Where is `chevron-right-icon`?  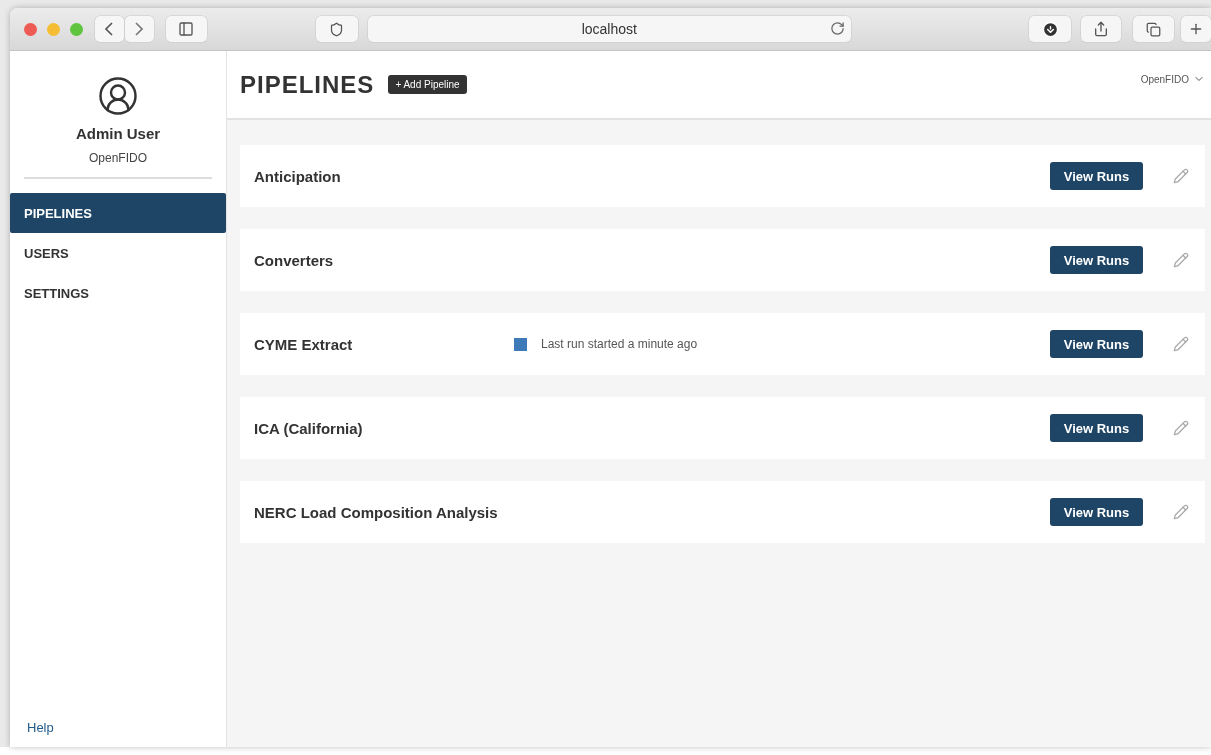 chevron-right-icon is located at coordinates (139, 29).